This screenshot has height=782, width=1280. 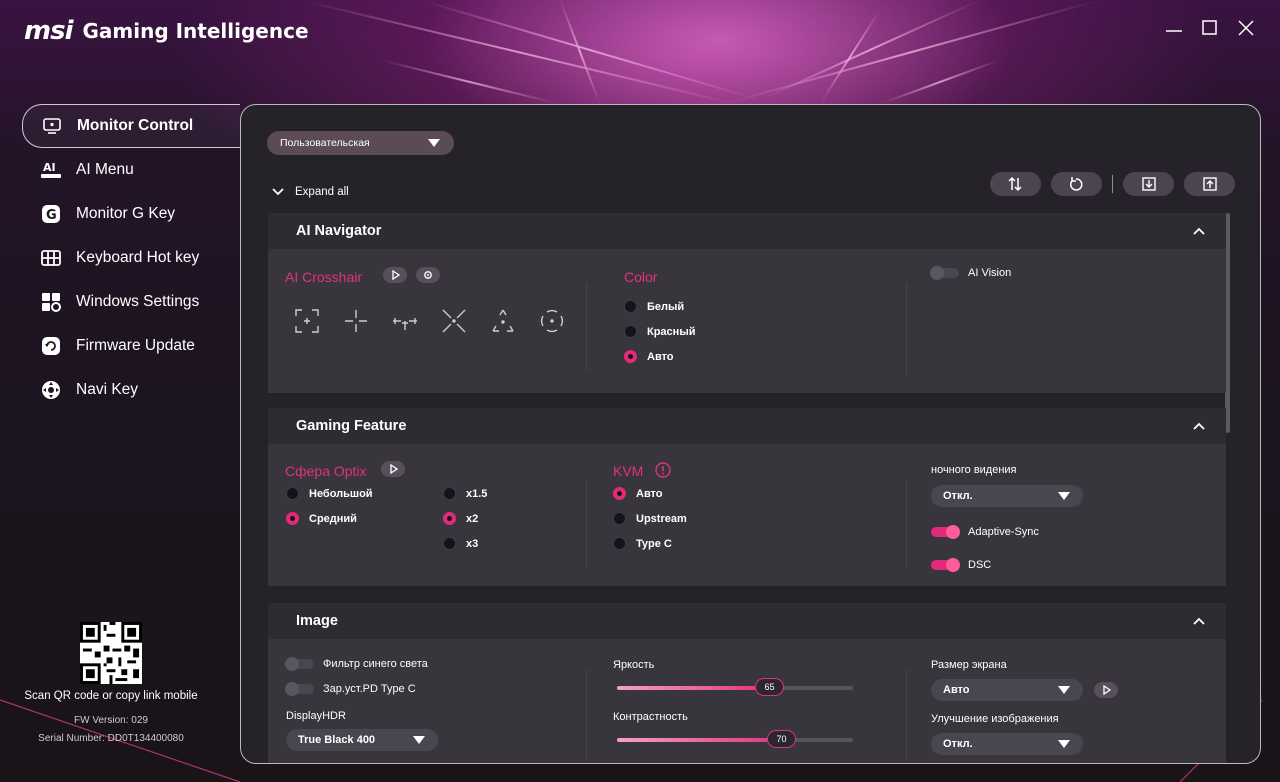 What do you see at coordinates (326, 471) in the screenshot?
I see `optix-title: Сфера Optix` at bounding box center [326, 471].